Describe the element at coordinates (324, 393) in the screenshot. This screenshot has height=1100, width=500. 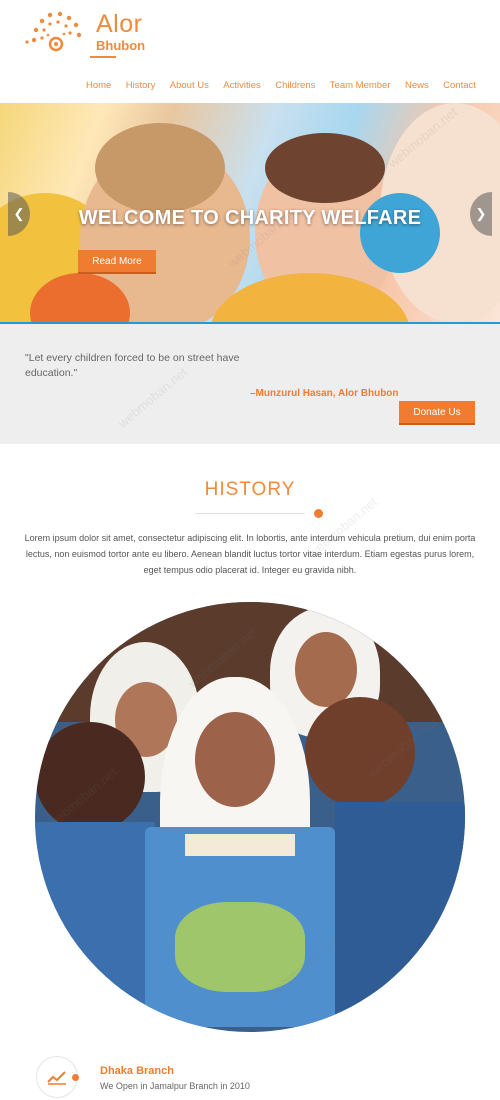
I see `quote-author: –Munzurul Hasan, Alor Bhubon` at that location.